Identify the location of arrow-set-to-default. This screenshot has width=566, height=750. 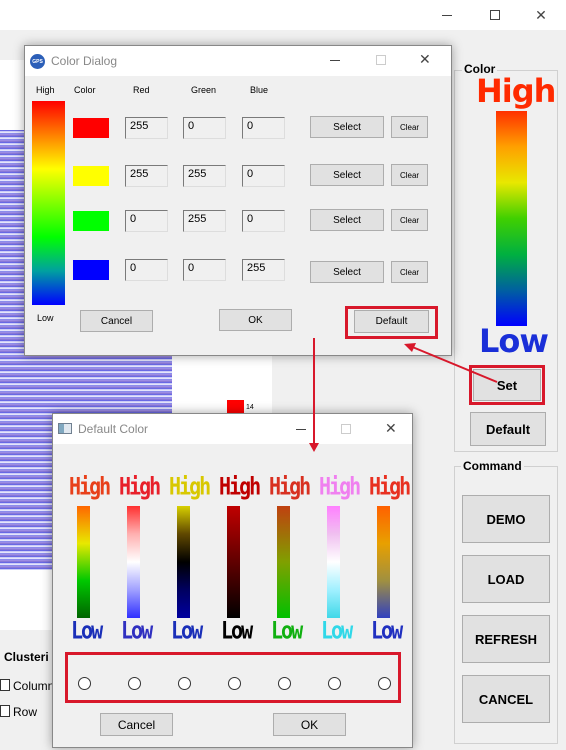
(453, 364).